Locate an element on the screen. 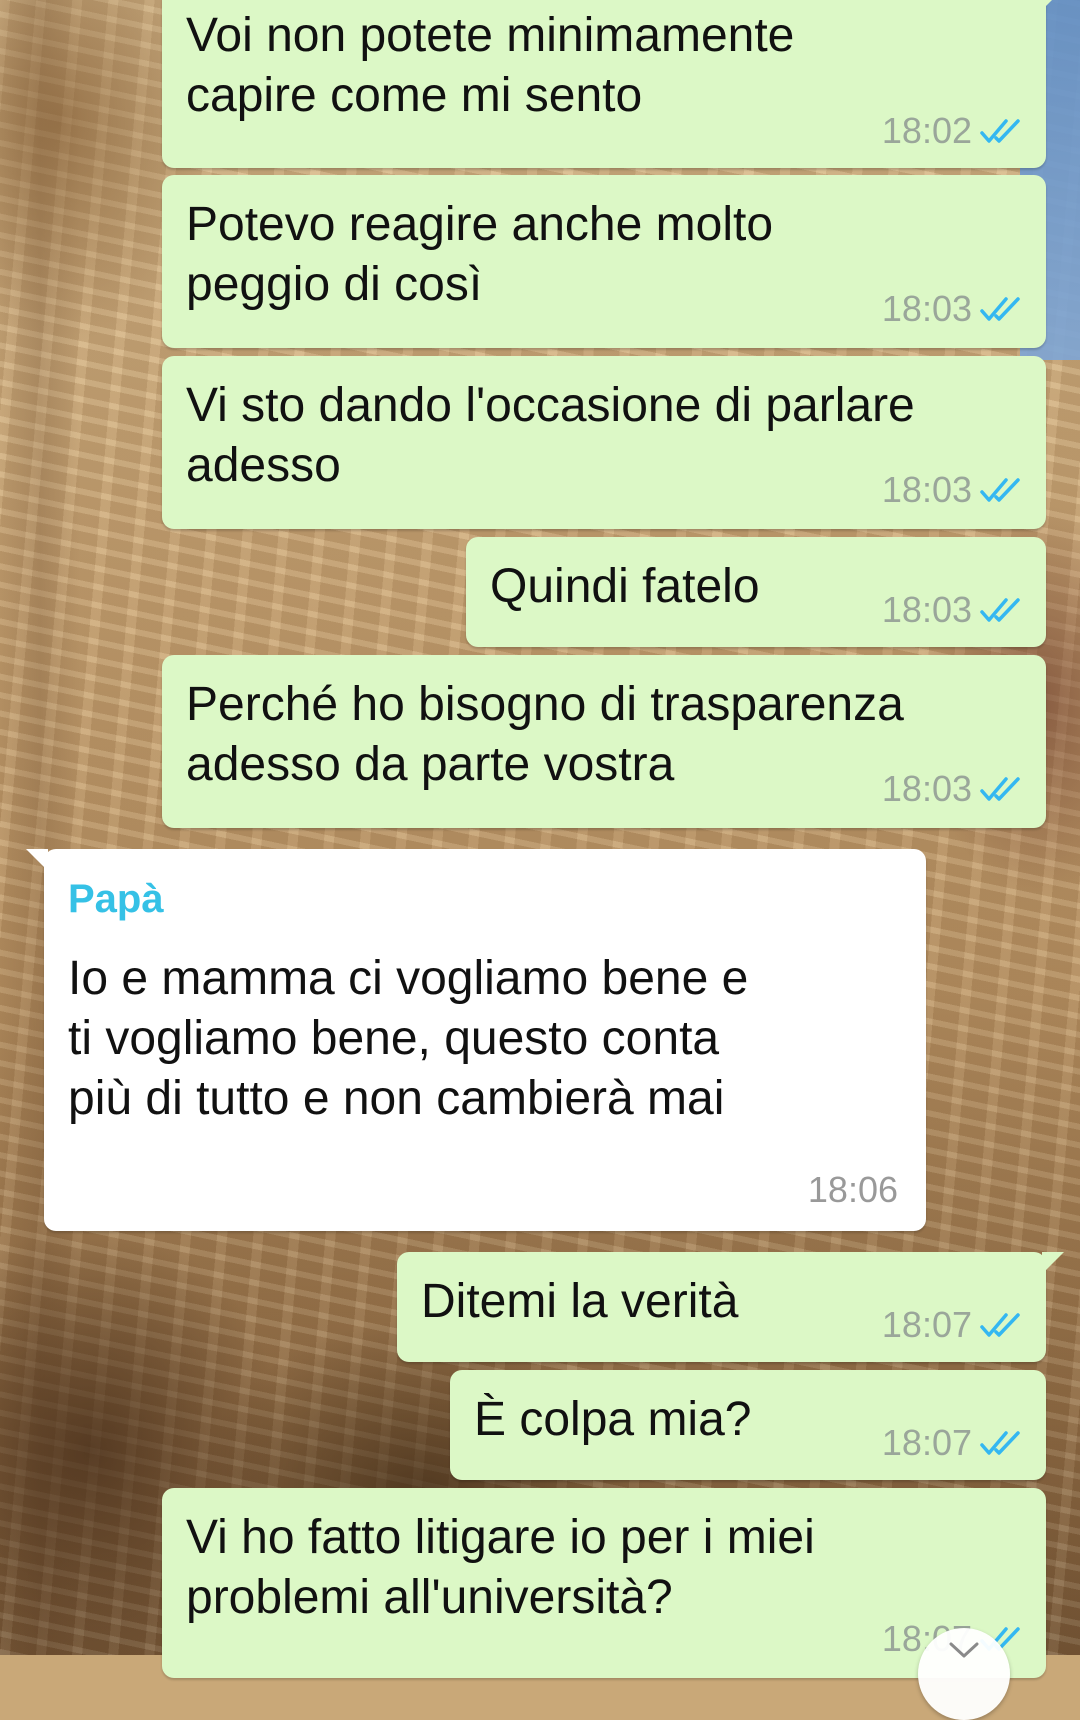 The height and width of the screenshot is (1720, 1080). message-text: È colpa mia? is located at coordinates (613, 1419).